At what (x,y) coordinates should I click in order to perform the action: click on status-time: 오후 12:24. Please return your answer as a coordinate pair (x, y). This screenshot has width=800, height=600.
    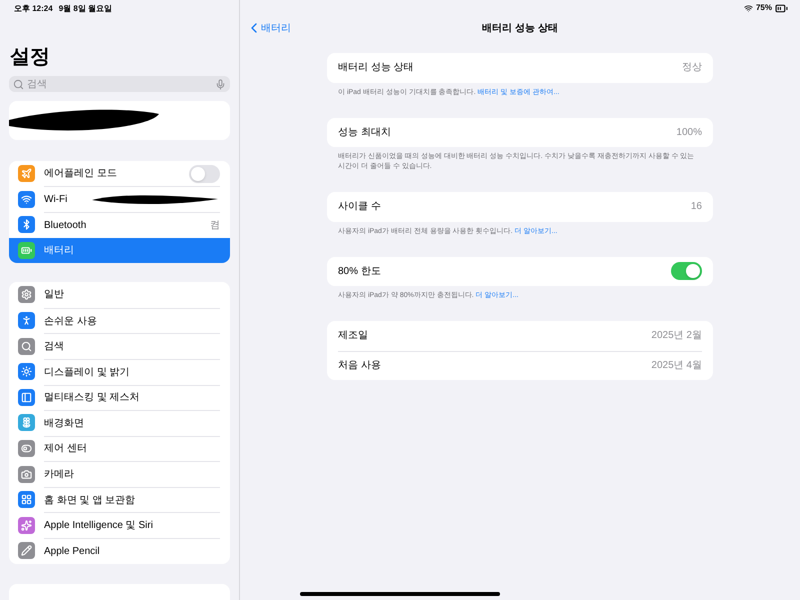
    Looking at the image, I should click on (33, 8).